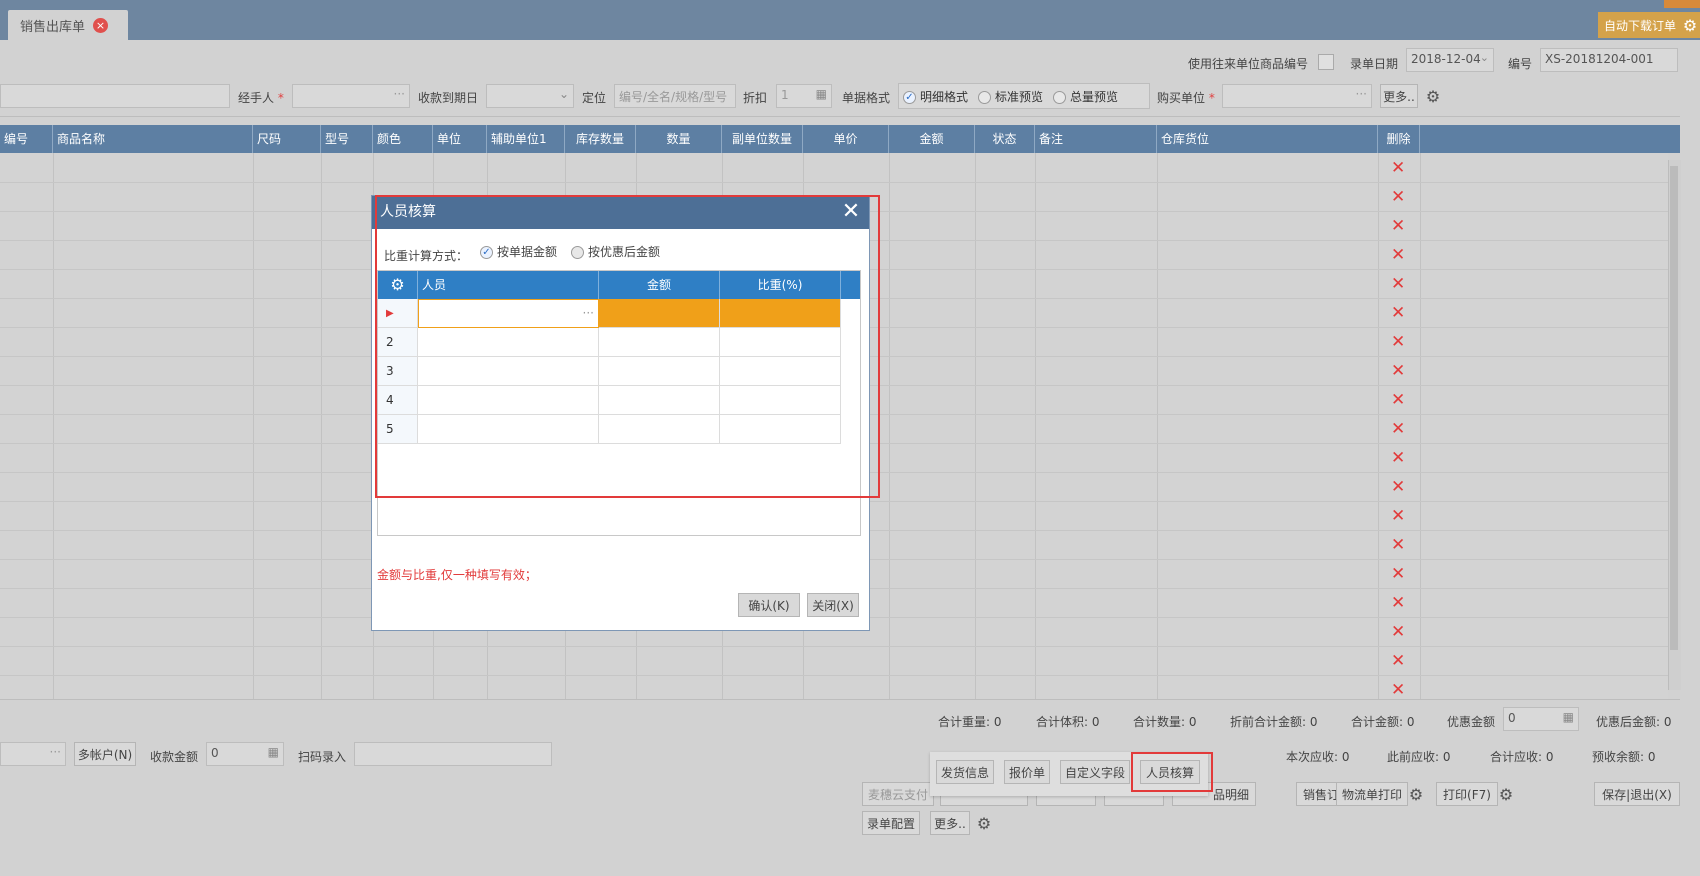 This screenshot has height=876, width=1700. What do you see at coordinates (174, 757) in the screenshot?
I see `receive-amount-label: 收款金额` at bounding box center [174, 757].